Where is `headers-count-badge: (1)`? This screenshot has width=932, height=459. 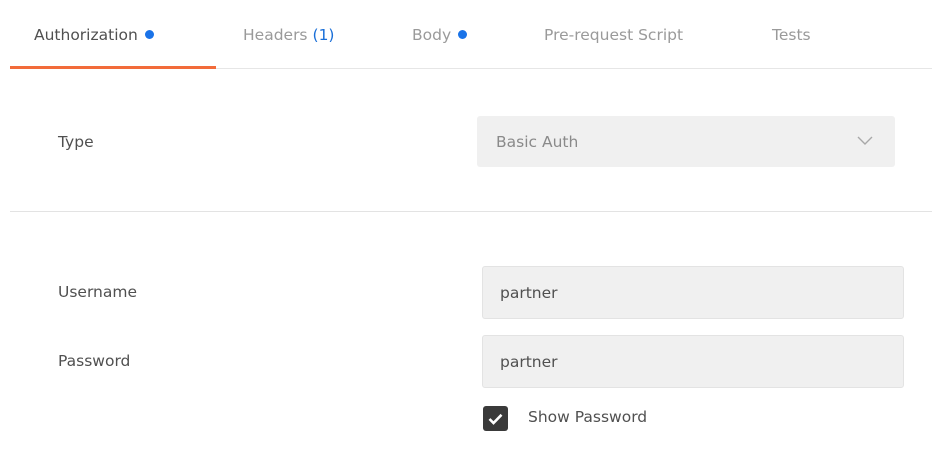 headers-count-badge: (1) is located at coordinates (323, 34).